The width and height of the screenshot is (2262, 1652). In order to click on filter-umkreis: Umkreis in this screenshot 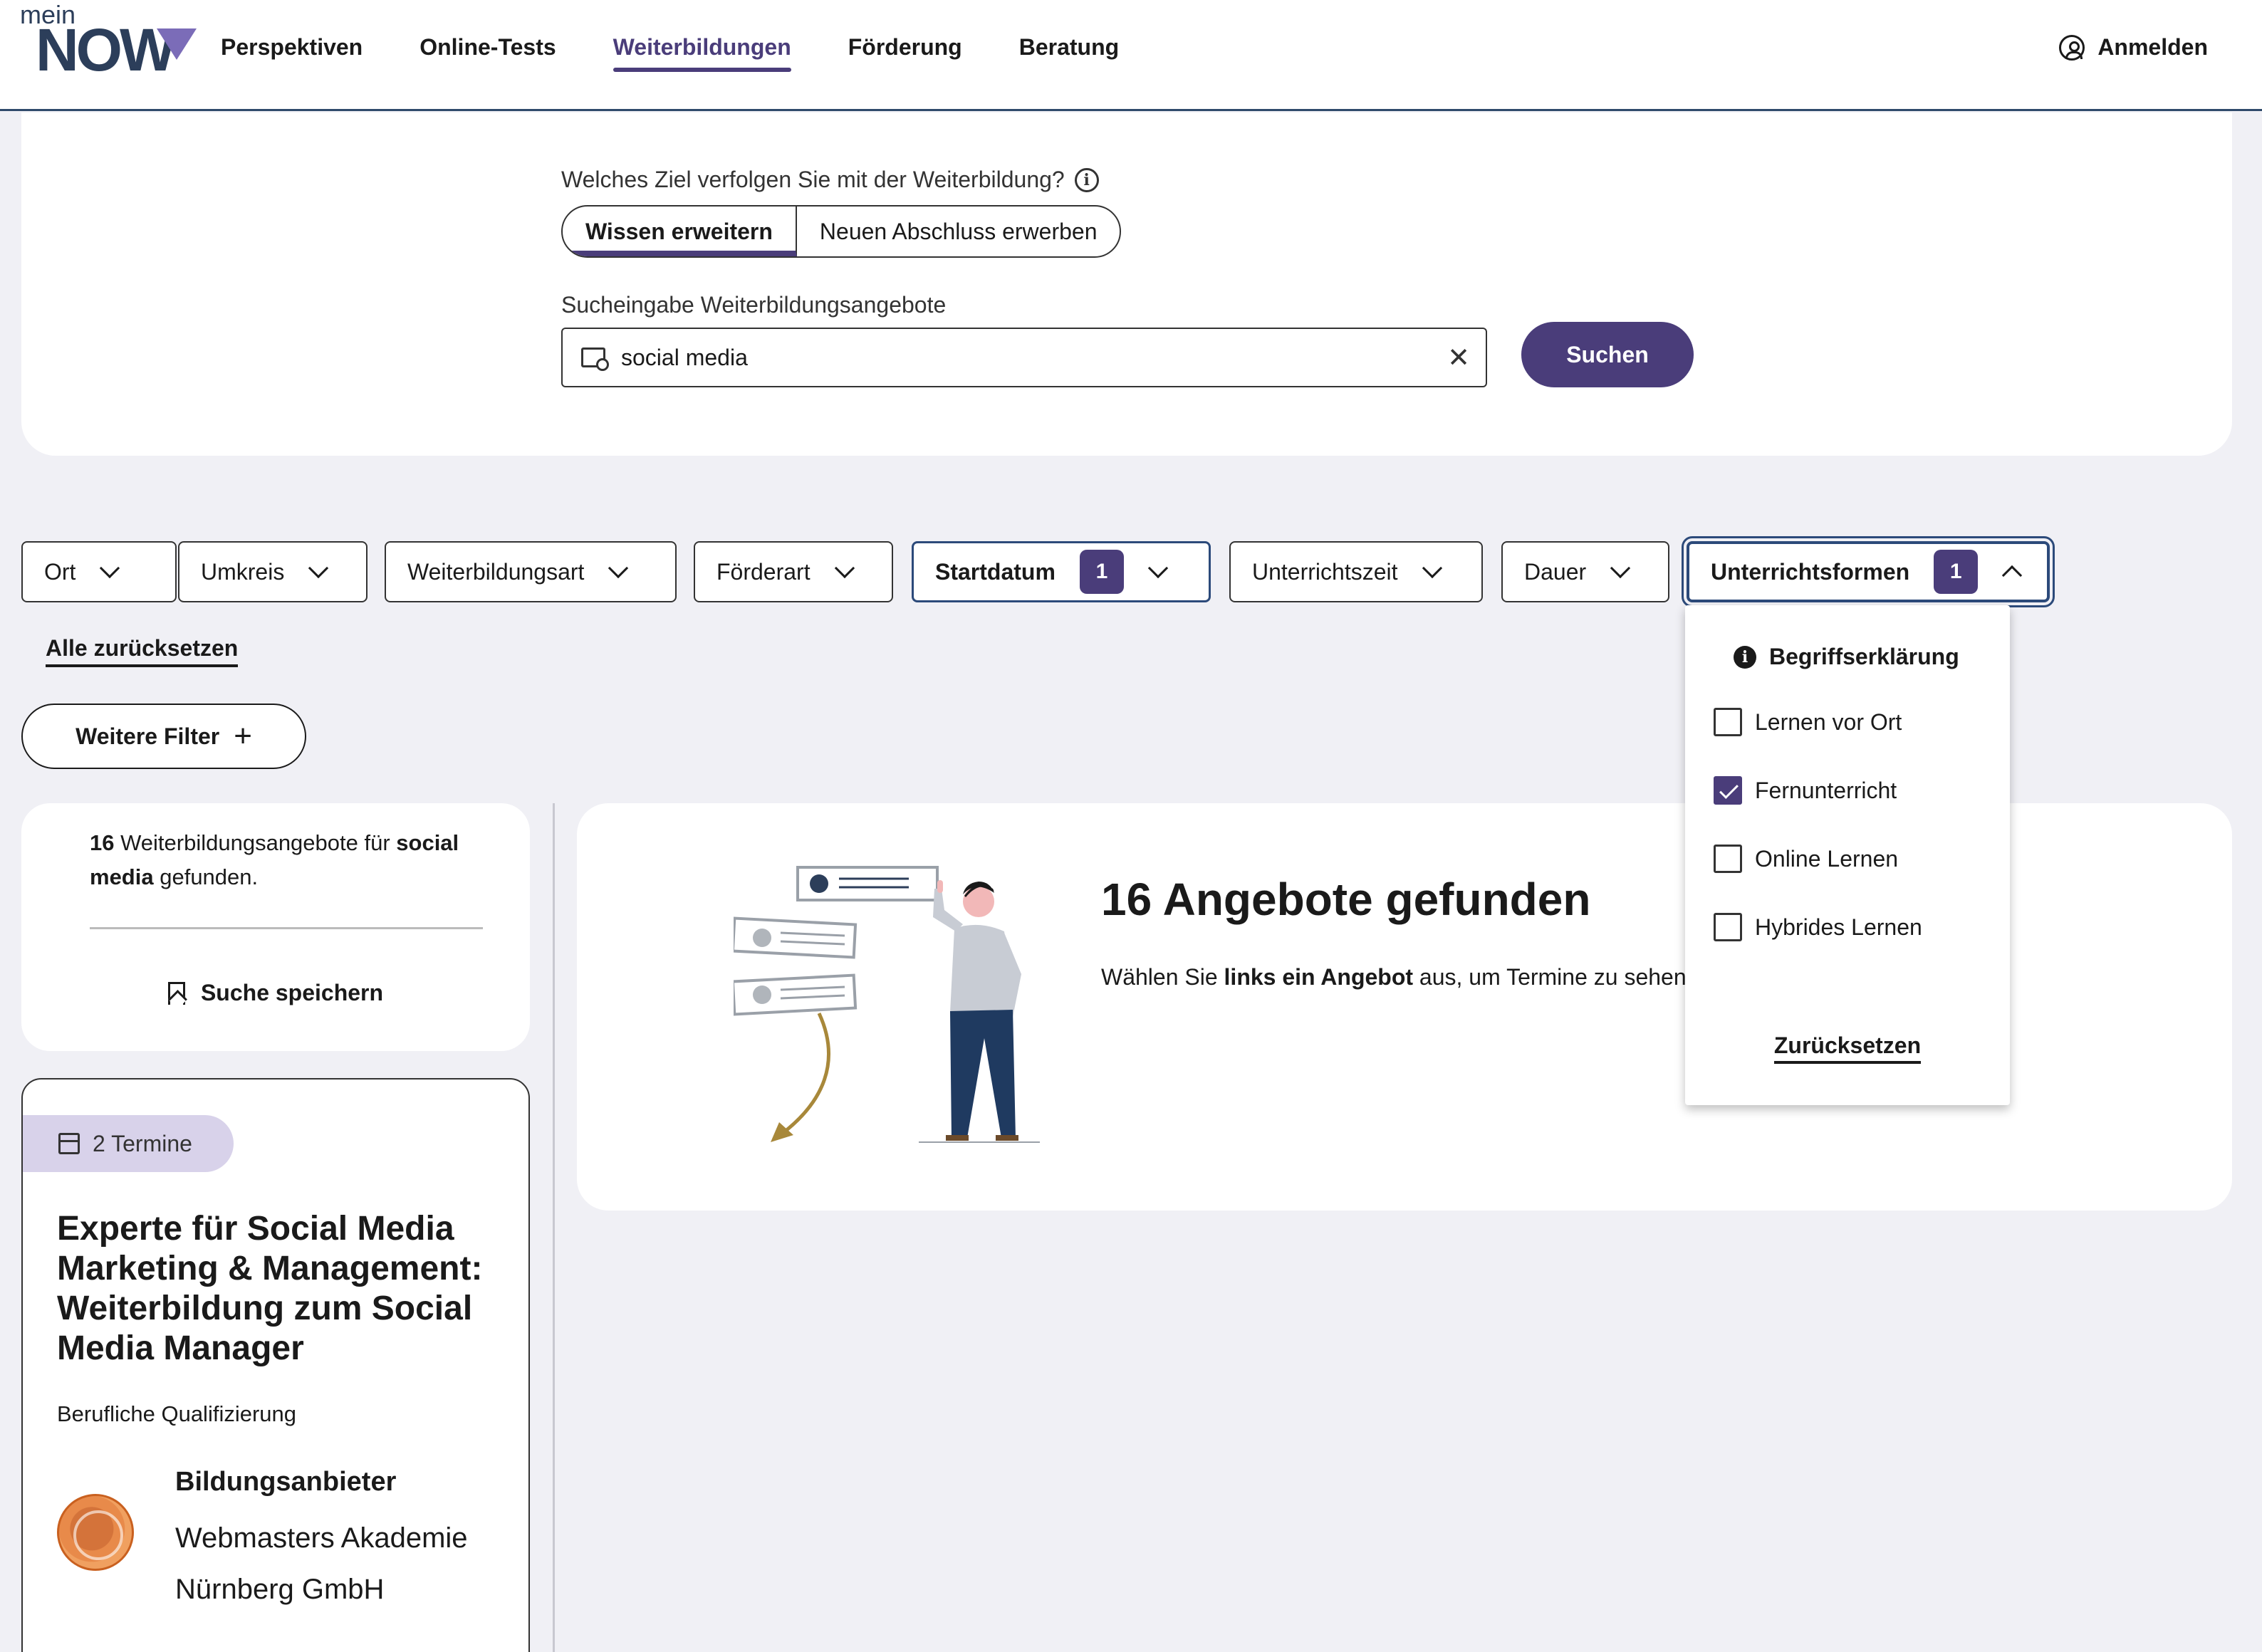, I will do `click(273, 571)`.